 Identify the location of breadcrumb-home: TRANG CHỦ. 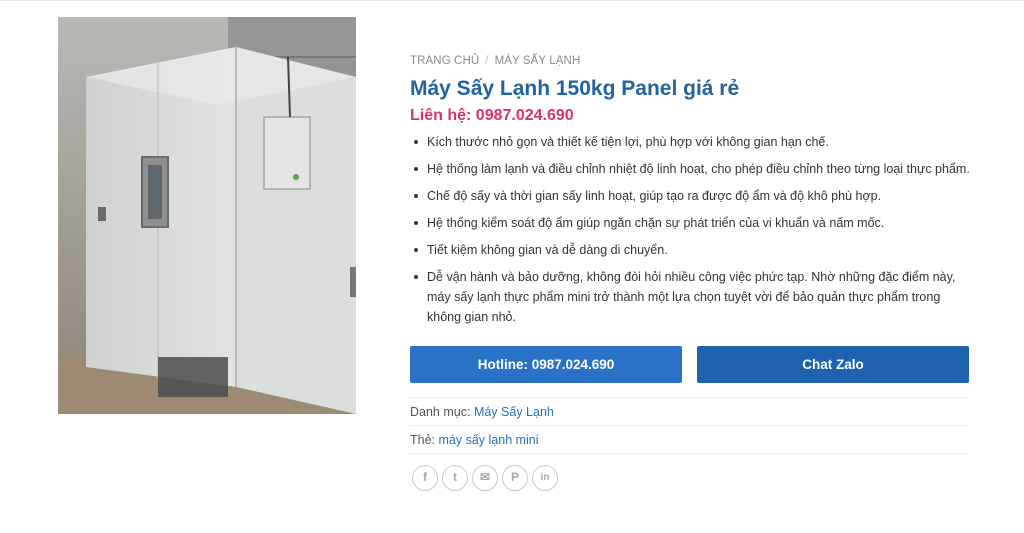
(444, 61).